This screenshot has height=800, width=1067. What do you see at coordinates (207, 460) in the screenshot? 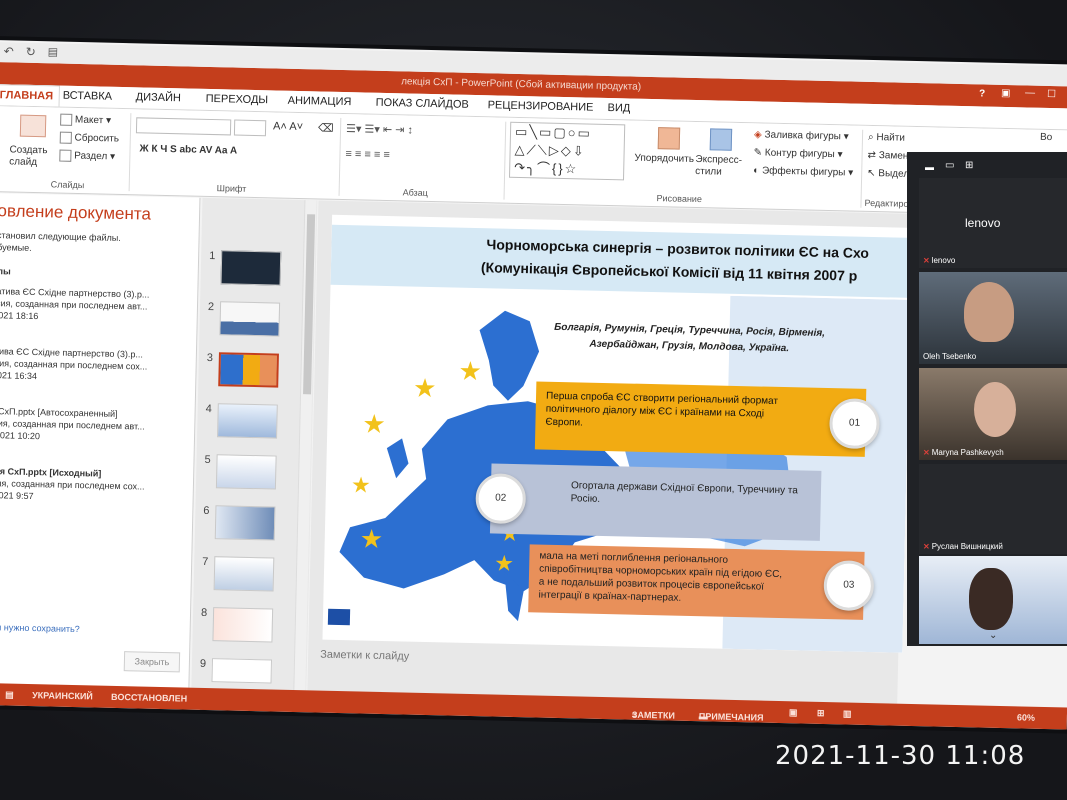
I see `thumb-number: 5` at bounding box center [207, 460].